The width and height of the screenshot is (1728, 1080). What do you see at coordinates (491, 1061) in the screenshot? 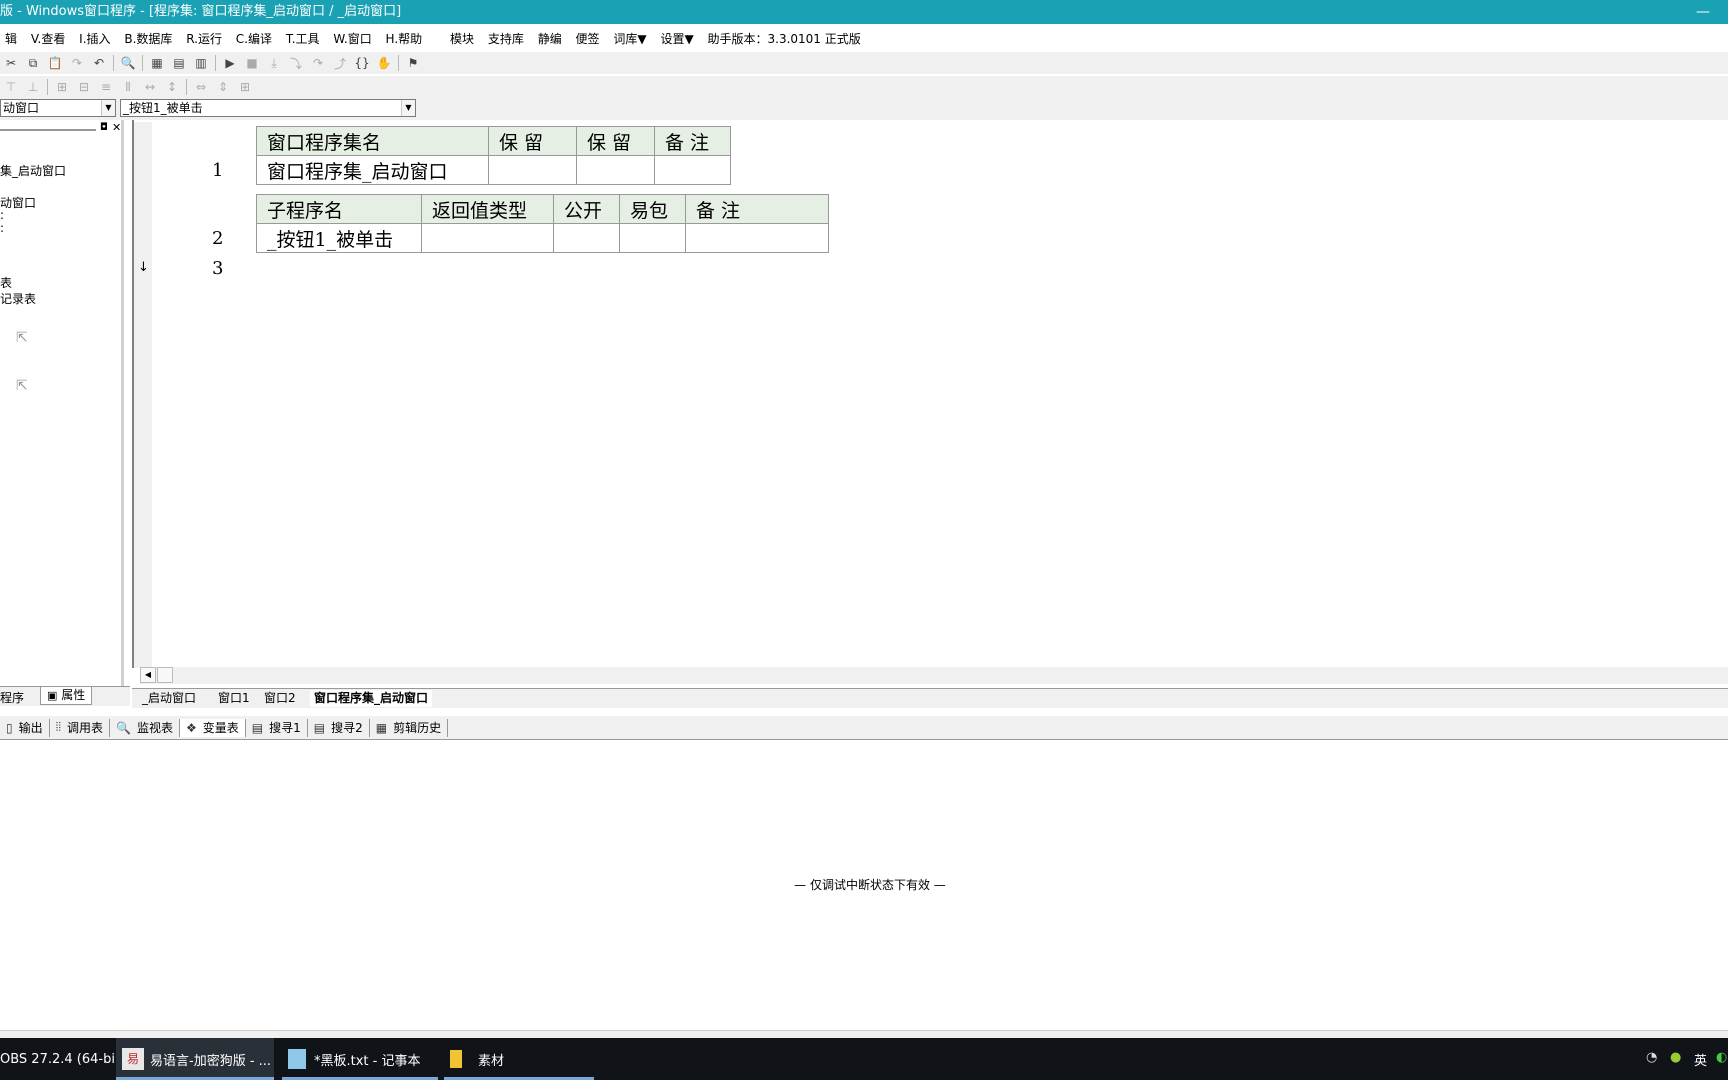
I see `taskbar-item-label: 素材` at bounding box center [491, 1061].